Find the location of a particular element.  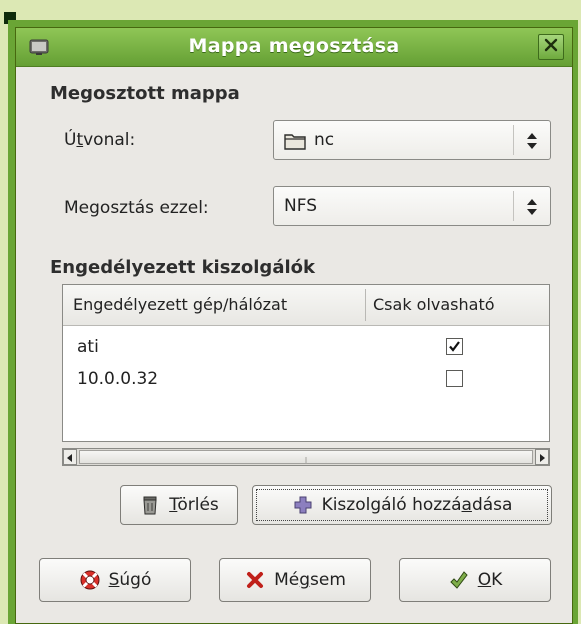

scroll-thumb is located at coordinates (306, 457).